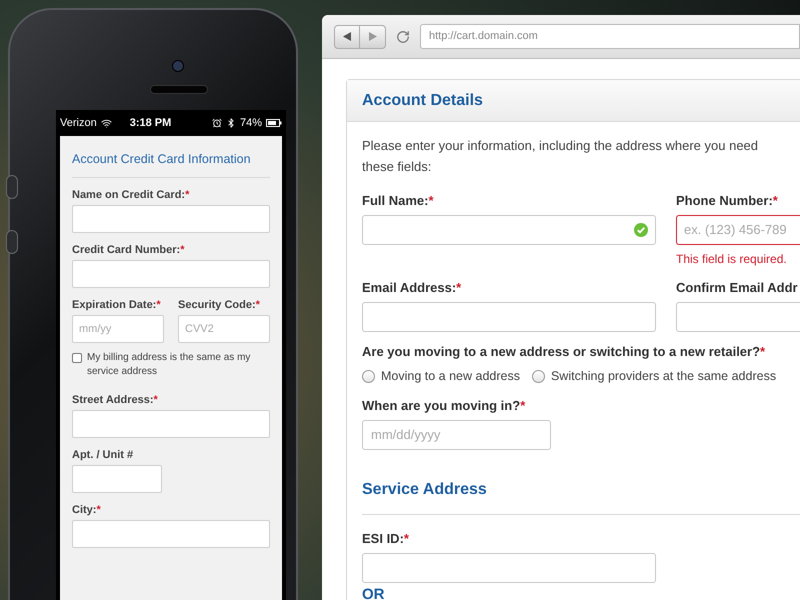 The height and width of the screenshot is (600, 800). I want to click on error-message: This field is required., so click(732, 259).